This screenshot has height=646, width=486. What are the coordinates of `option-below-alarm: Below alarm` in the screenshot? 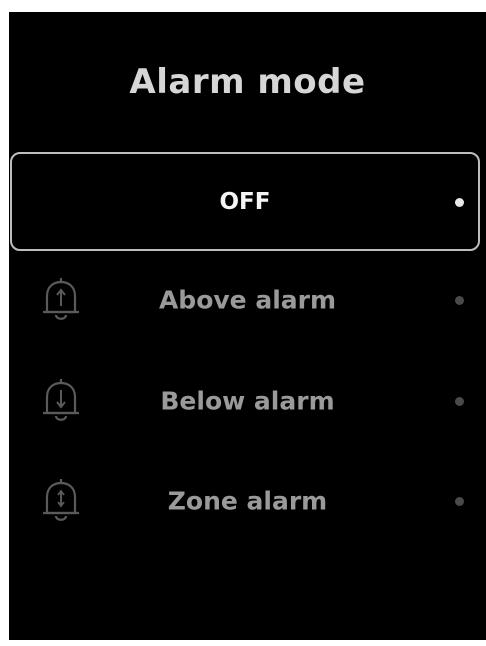 It's located at (247, 401).